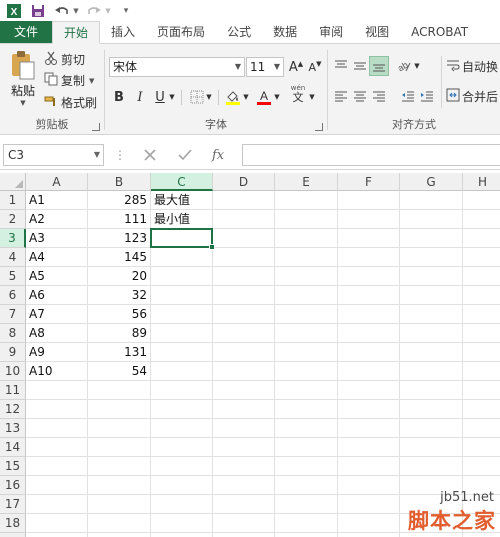  What do you see at coordinates (244, 314) in the screenshot?
I see `cell-d7` at bounding box center [244, 314].